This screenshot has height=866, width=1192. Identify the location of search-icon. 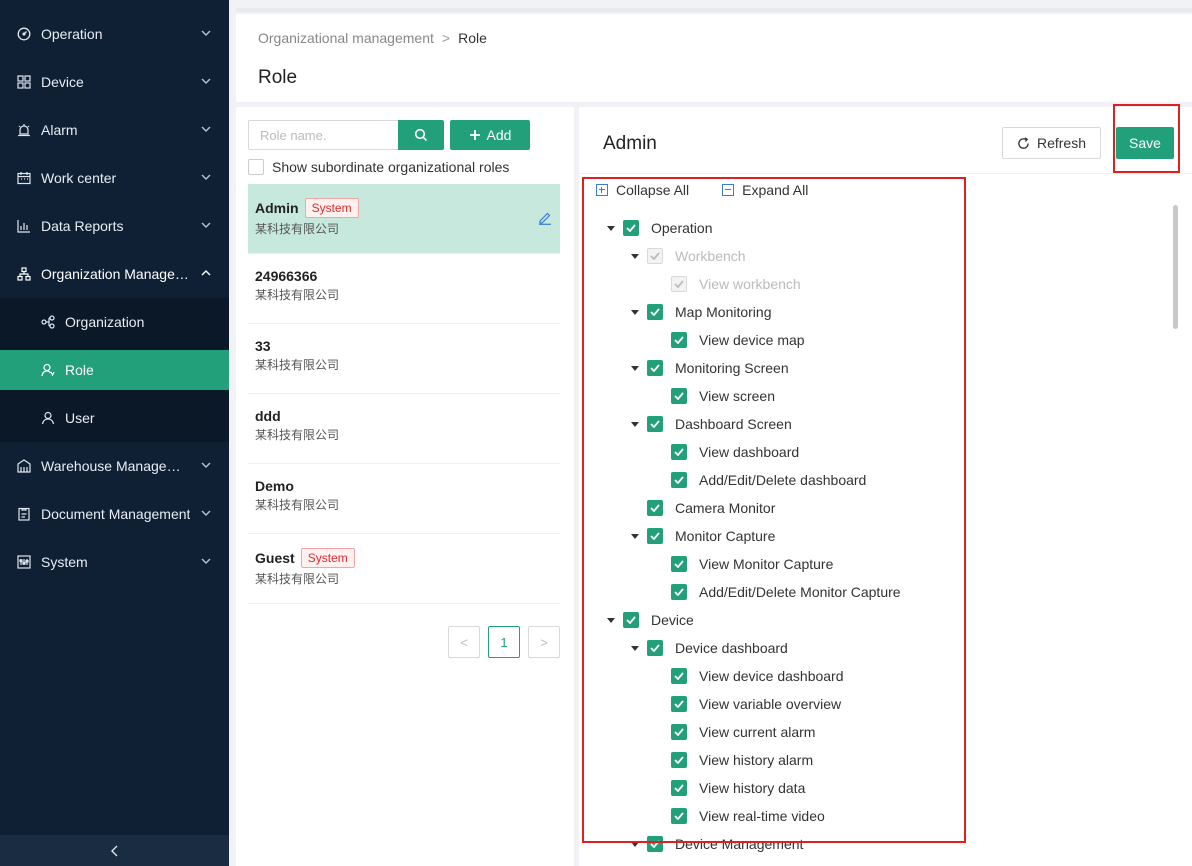
(421, 135).